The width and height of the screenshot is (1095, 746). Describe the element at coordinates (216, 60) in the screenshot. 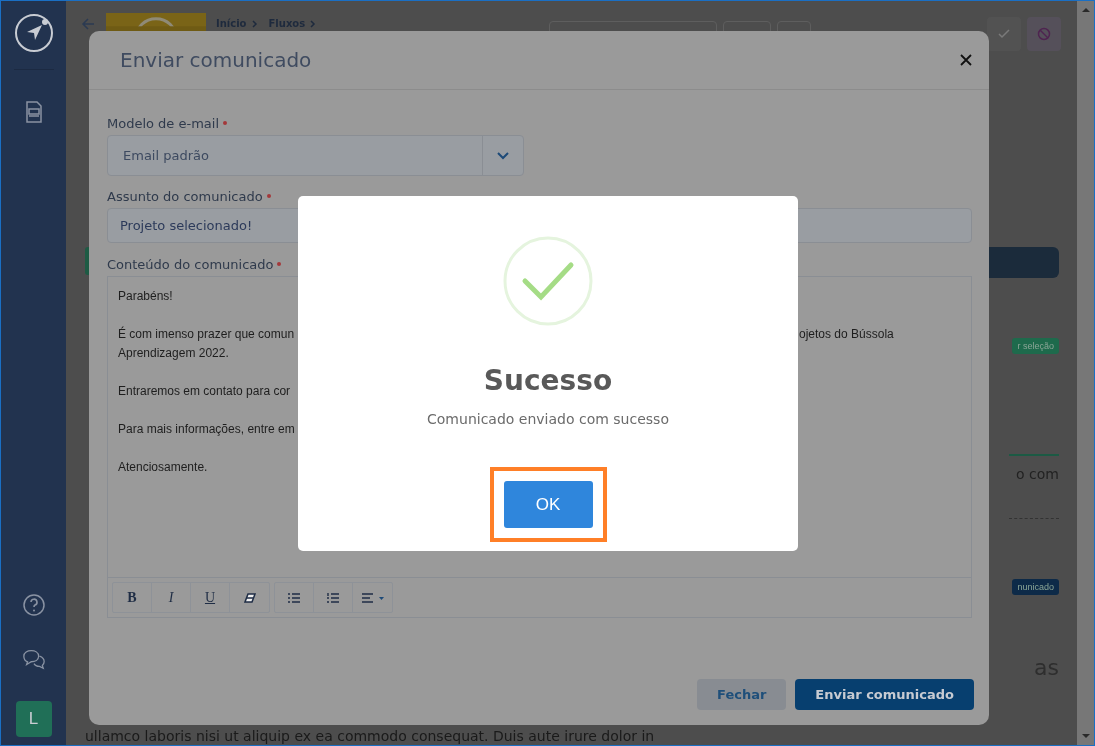

I see `dialog-title: Enviar comunicado` at that location.